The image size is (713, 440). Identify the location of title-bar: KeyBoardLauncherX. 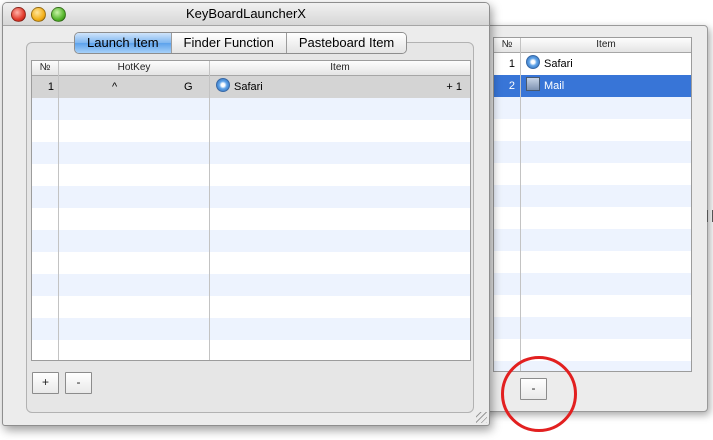
(246, 14).